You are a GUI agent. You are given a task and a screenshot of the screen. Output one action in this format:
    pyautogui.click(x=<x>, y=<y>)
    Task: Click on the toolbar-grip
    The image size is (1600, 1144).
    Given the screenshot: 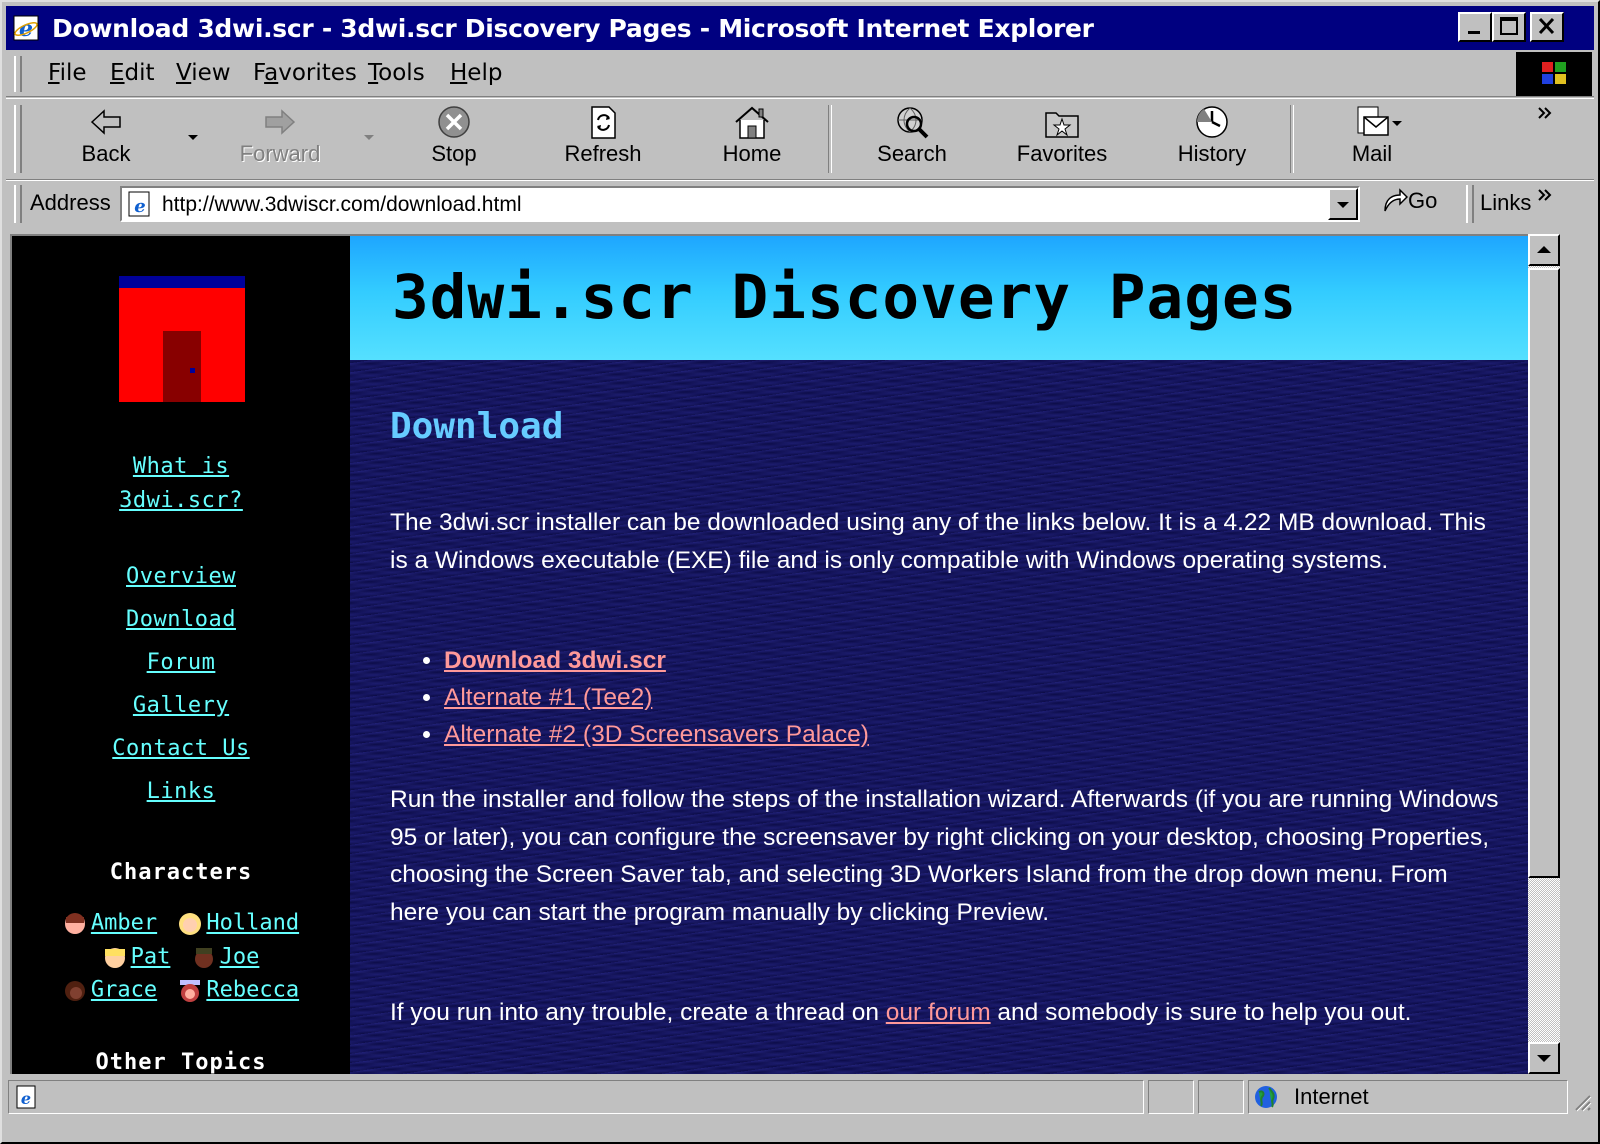 What is the action you would take?
    pyautogui.click(x=18, y=139)
    